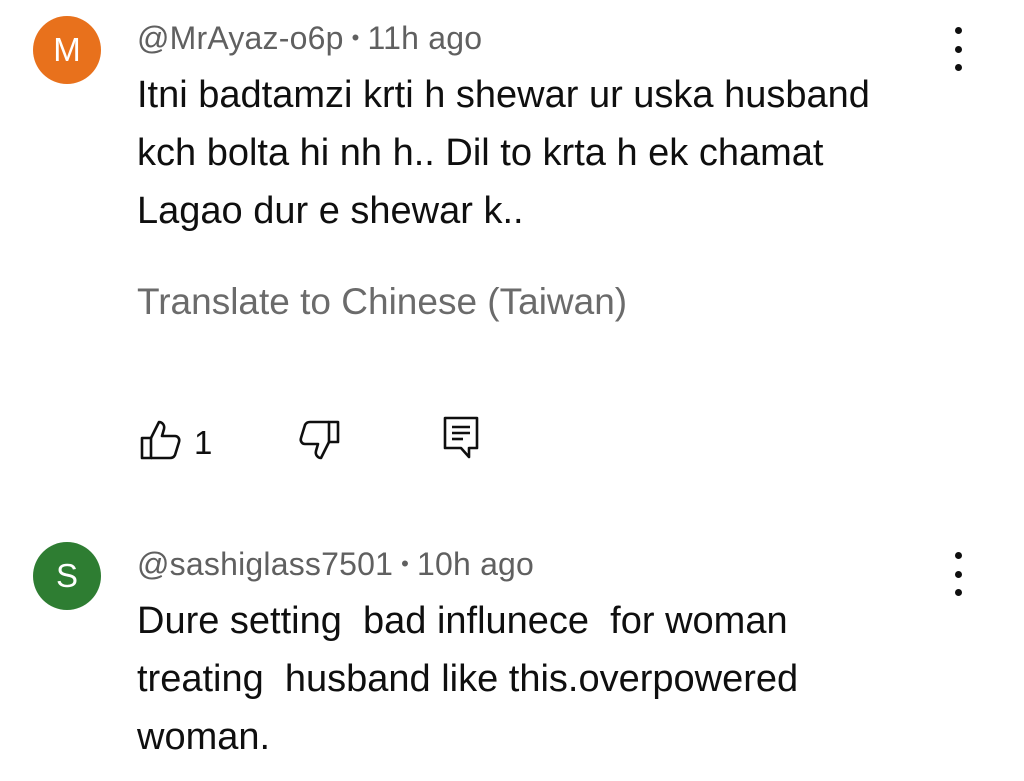 Image resolution: width=1024 pixels, height=781 pixels. Describe the element at coordinates (160, 442) in the screenshot. I see `thumbs-up-icon` at that location.